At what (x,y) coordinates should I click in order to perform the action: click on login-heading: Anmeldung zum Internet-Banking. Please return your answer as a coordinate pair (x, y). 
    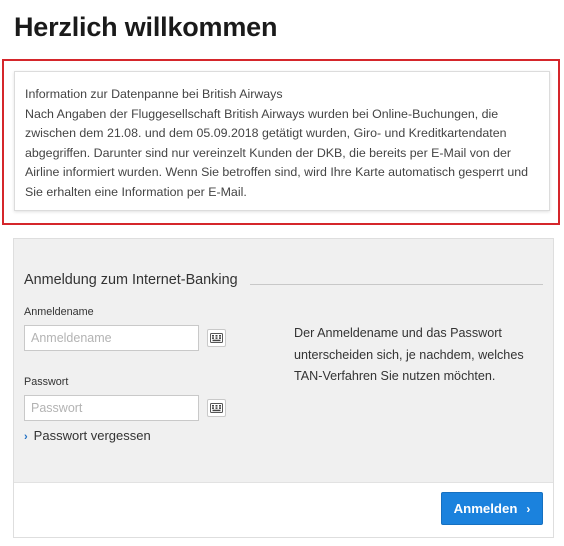
    Looking at the image, I should click on (131, 280).